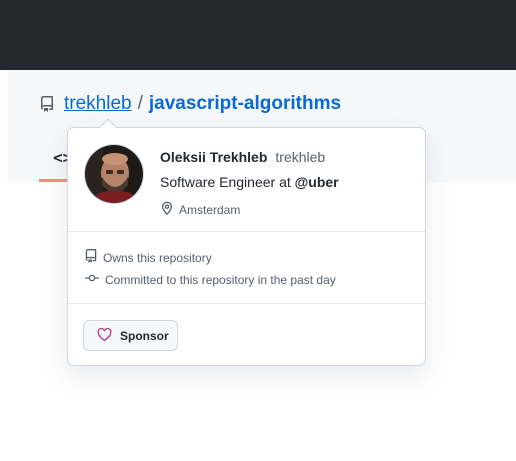 This screenshot has height=461, width=516. Describe the element at coordinates (210, 209) in the screenshot. I see `location-text: Amsterdam` at that location.